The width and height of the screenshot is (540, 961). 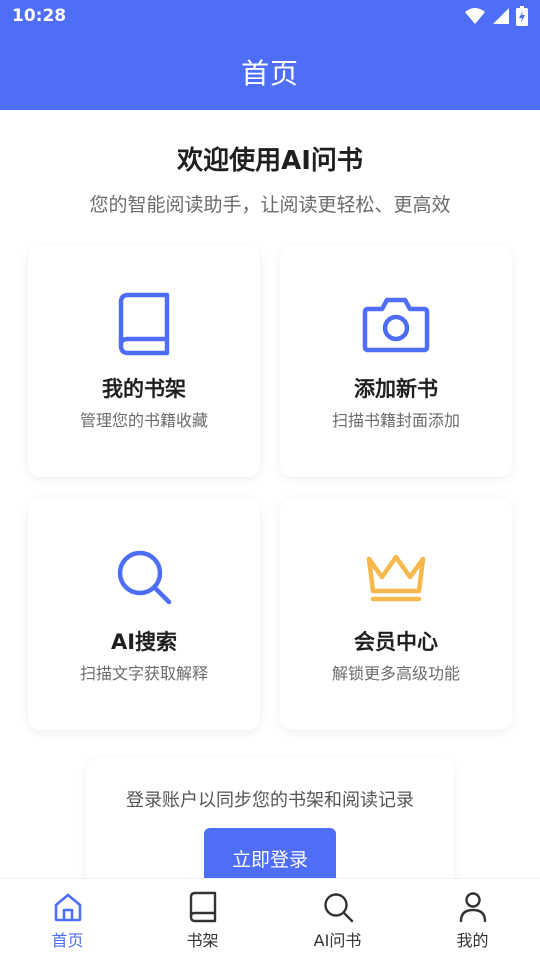 I want to click on tab-ai-book: AI问书, so click(x=337, y=920).